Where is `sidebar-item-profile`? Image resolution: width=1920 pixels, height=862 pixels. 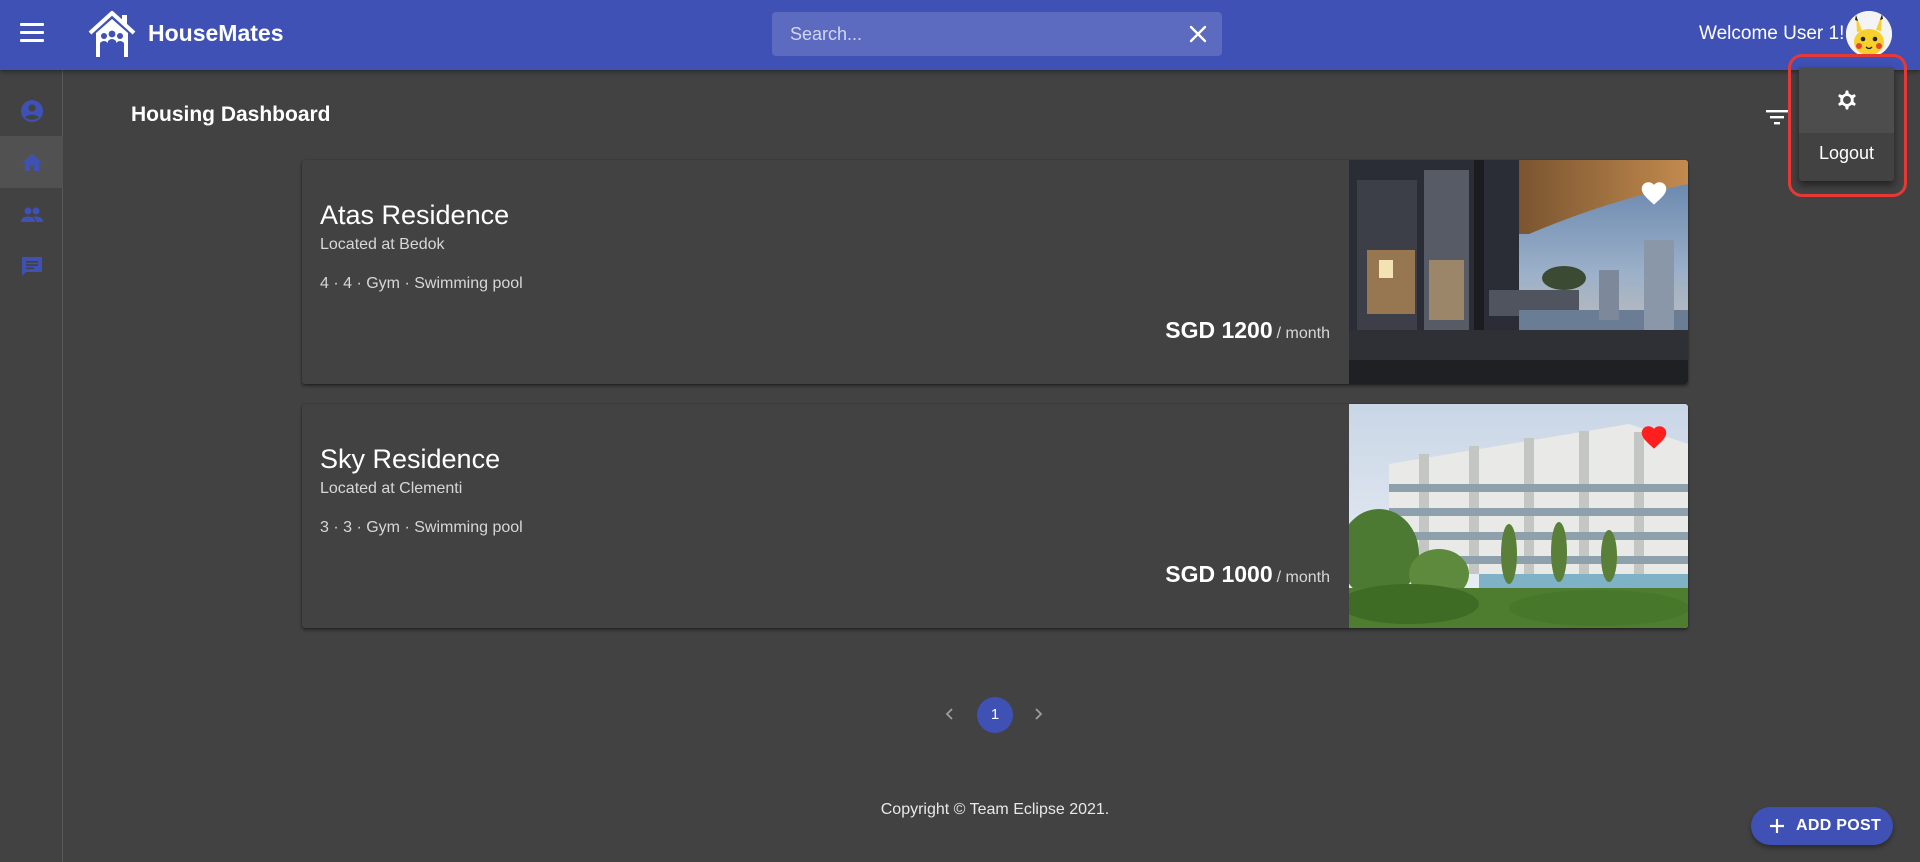 sidebar-item-profile is located at coordinates (31, 110).